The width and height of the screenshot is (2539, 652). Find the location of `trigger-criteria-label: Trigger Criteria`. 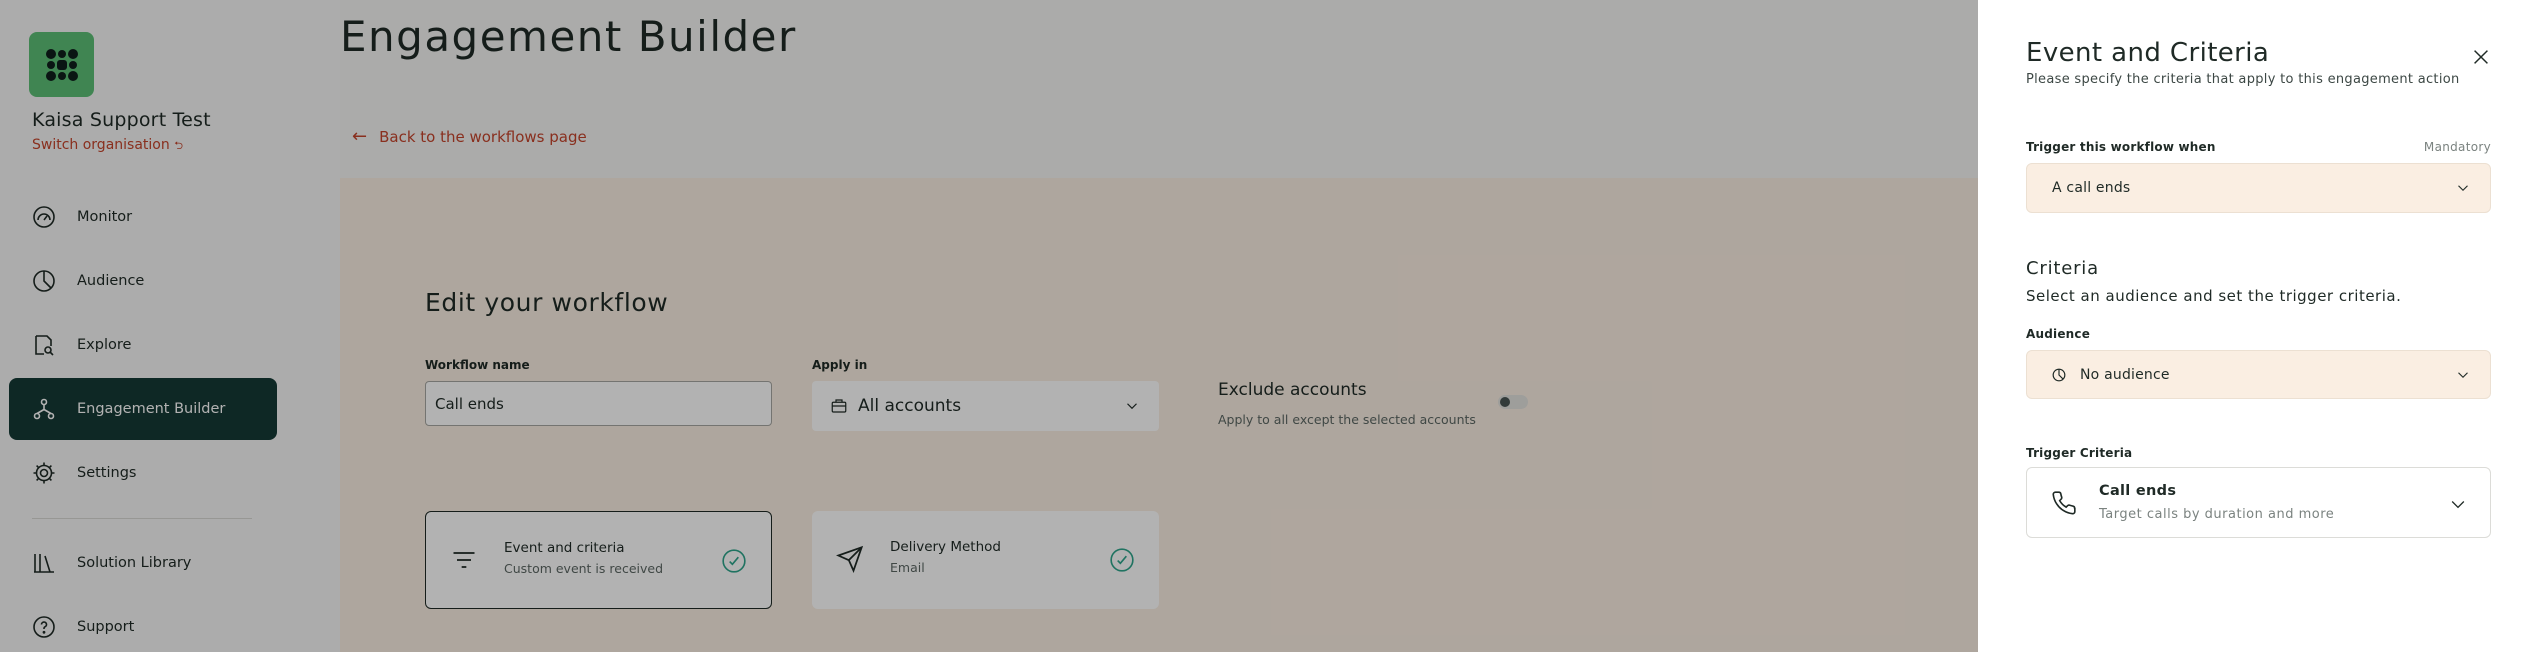

trigger-criteria-label: Trigger Criteria is located at coordinates (2079, 453).